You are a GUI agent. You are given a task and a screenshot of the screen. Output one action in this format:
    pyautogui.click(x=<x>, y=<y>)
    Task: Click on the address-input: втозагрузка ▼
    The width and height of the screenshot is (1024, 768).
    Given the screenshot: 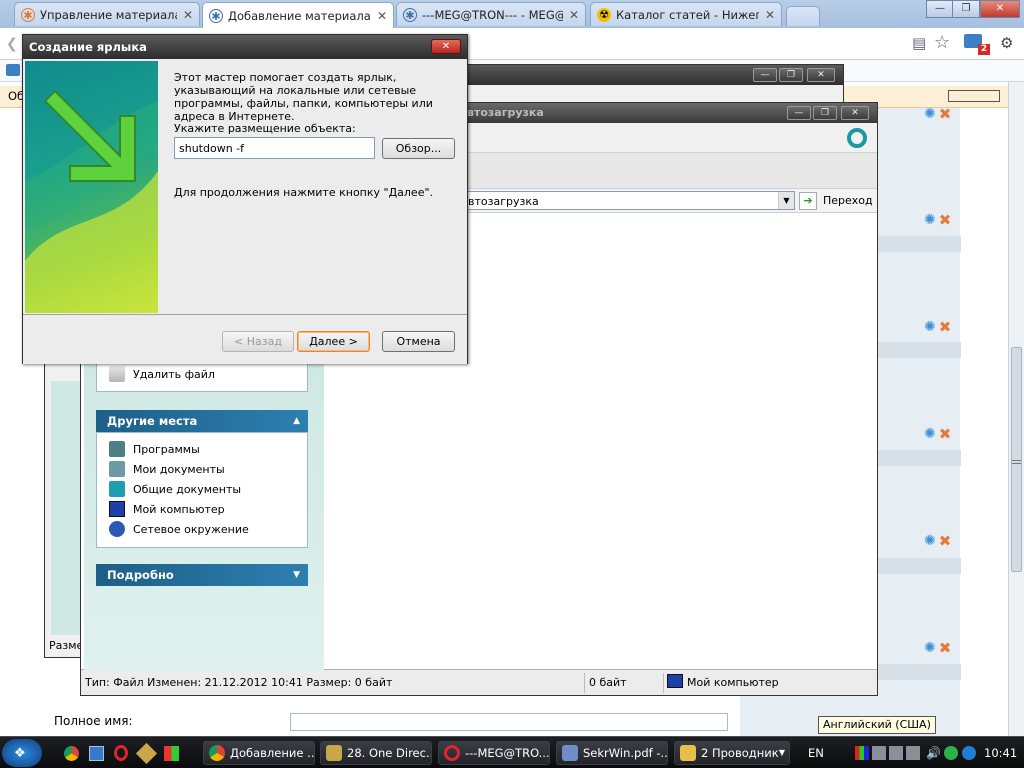 What is the action you would take?
    pyautogui.click(x=631, y=200)
    